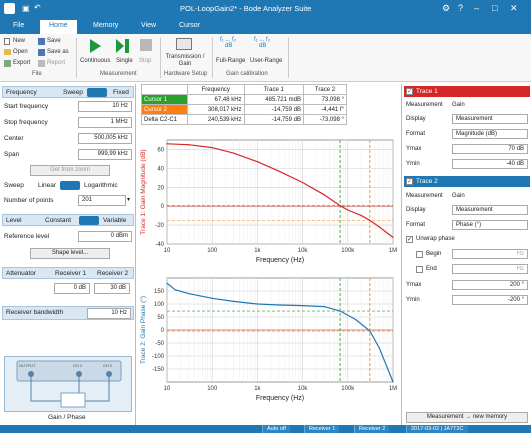 The width and height of the screenshot is (531, 433). What do you see at coordinates (409, 91) in the screenshot?
I see `trace1-enable-checkbox: ✓` at bounding box center [409, 91].